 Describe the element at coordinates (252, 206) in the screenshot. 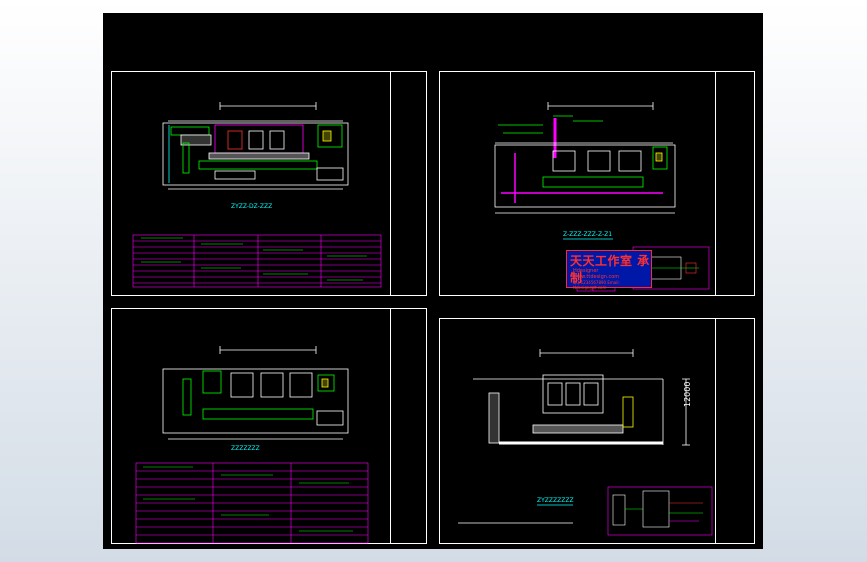

I see `sheet-caption-top-left: ZYZZ-DZ-ZZZ` at that location.